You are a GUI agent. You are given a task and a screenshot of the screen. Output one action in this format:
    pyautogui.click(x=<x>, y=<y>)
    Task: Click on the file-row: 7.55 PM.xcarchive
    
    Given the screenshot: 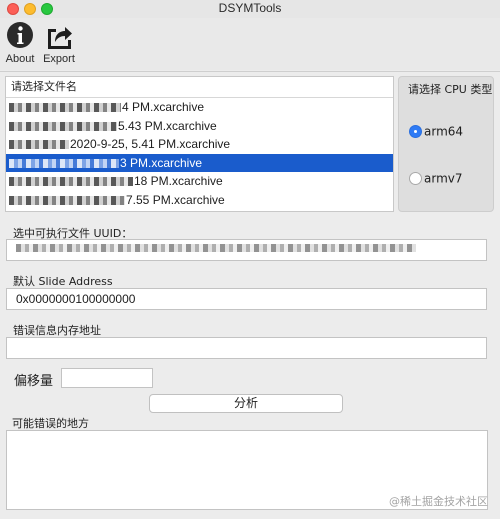 What is the action you would take?
    pyautogui.click(x=199, y=200)
    